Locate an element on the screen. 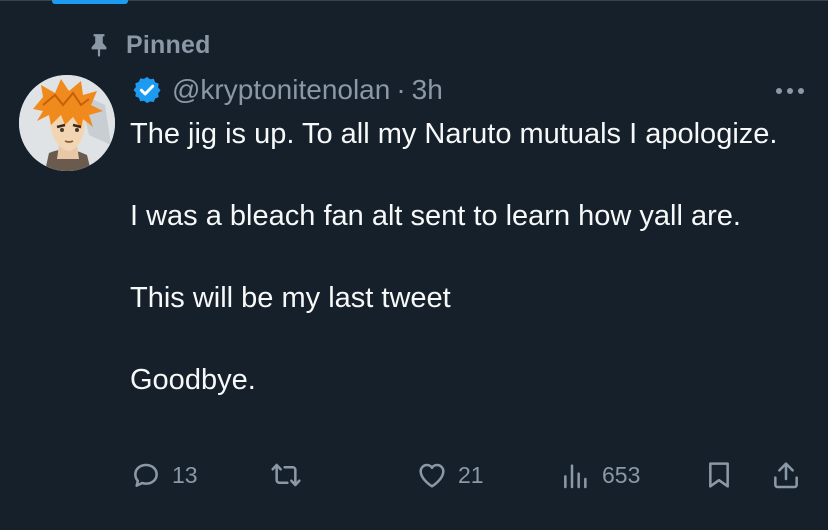 The width and height of the screenshot is (828, 530). like-button: 21 is located at coordinates (450, 475).